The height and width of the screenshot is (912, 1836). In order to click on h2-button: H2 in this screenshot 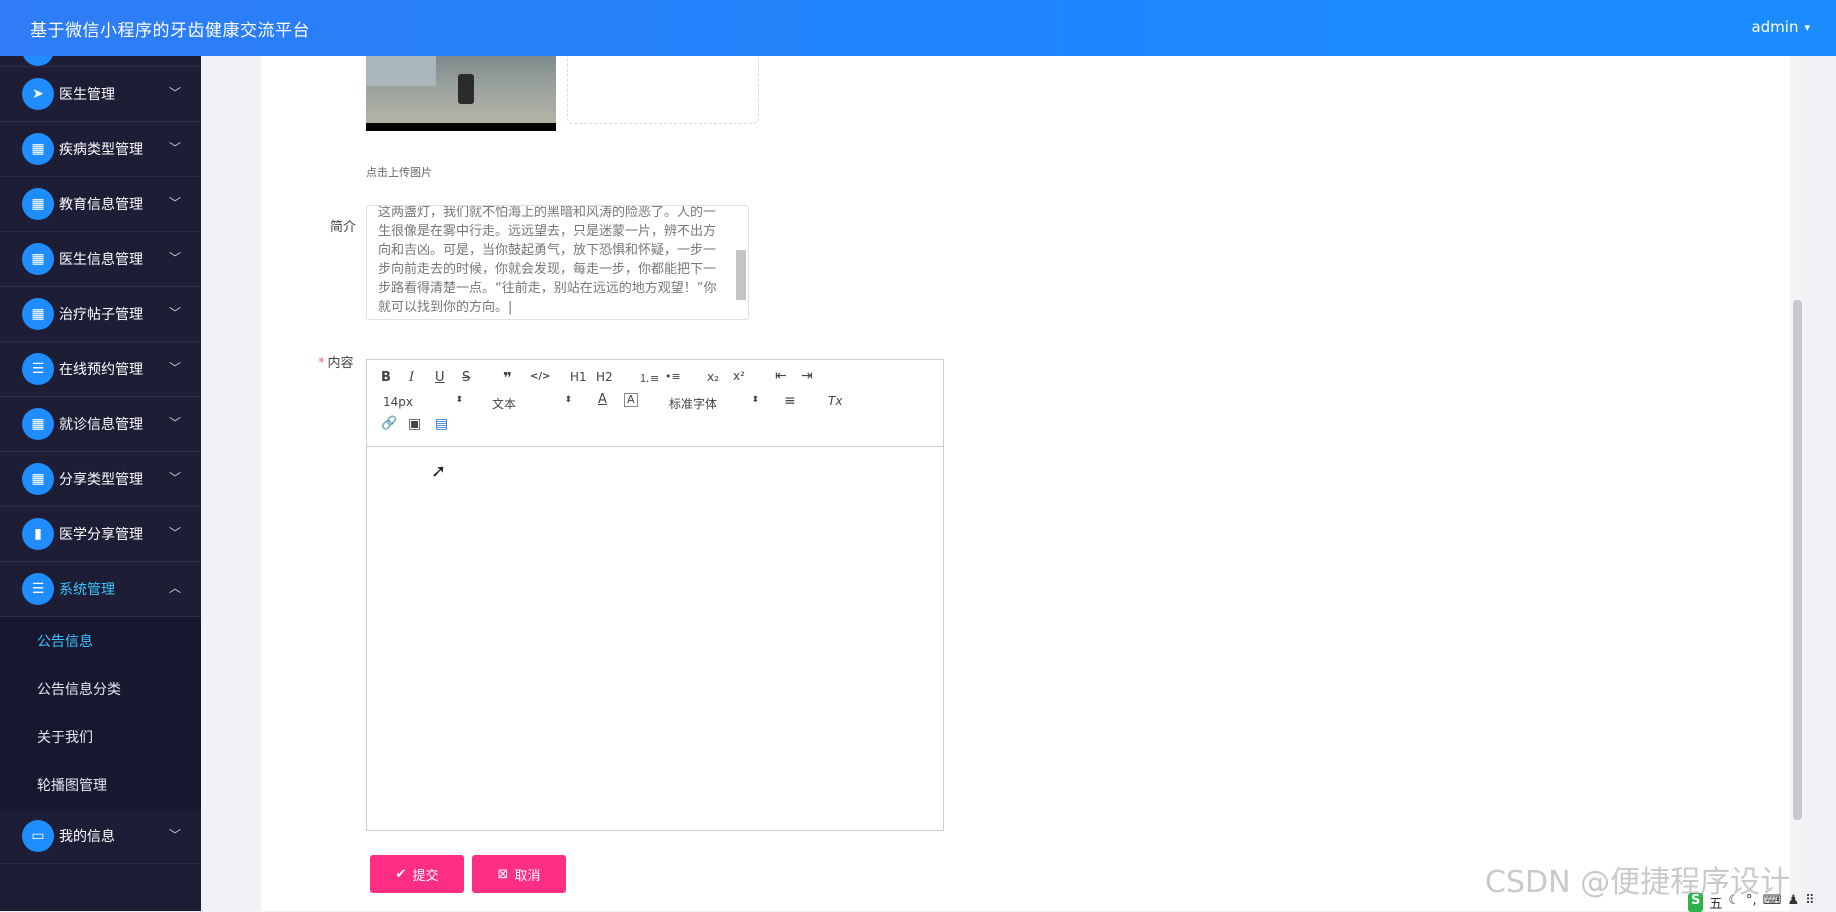, I will do `click(604, 377)`.